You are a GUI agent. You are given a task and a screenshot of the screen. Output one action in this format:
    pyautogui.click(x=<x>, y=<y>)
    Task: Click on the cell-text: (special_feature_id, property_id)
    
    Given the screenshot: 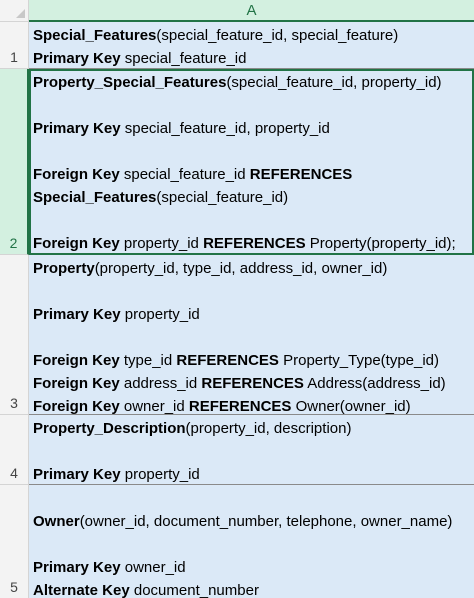 What is the action you would take?
    pyautogui.click(x=334, y=82)
    